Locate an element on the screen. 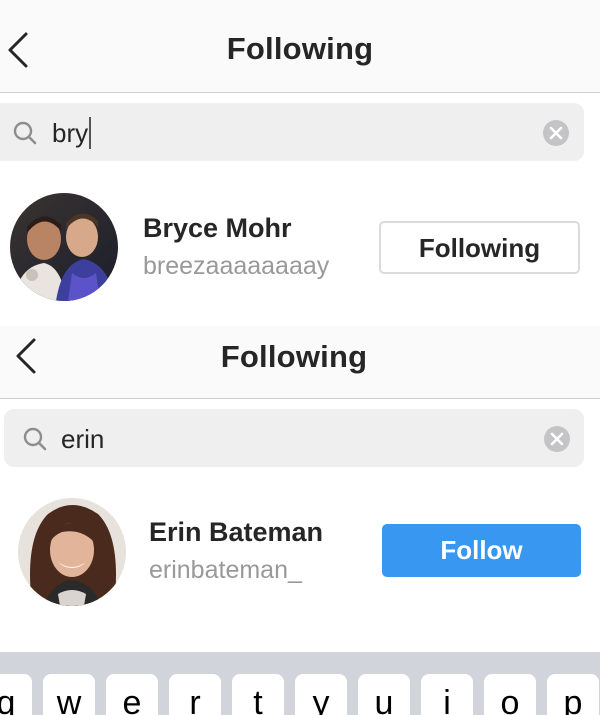 The height and width of the screenshot is (715, 600). follow-button: Follow is located at coordinates (481, 550).